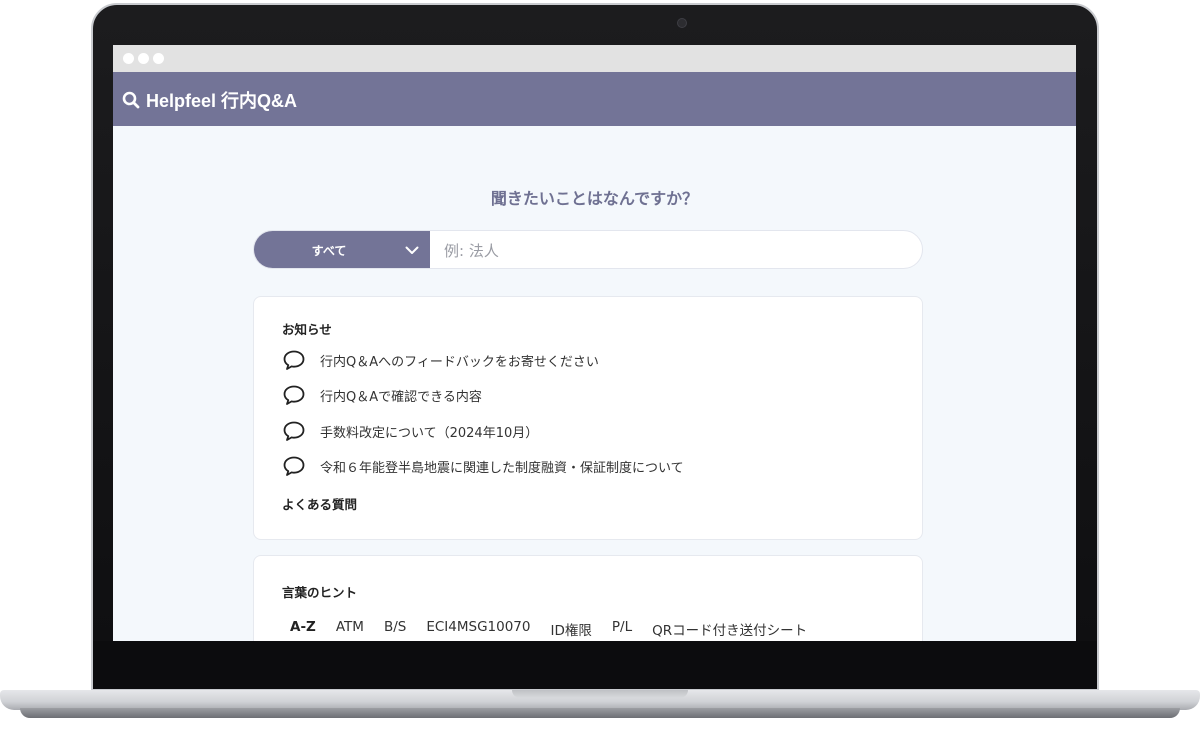 This screenshot has height=729, width=1200. I want to click on category-dropdown: すべて, so click(342, 249).